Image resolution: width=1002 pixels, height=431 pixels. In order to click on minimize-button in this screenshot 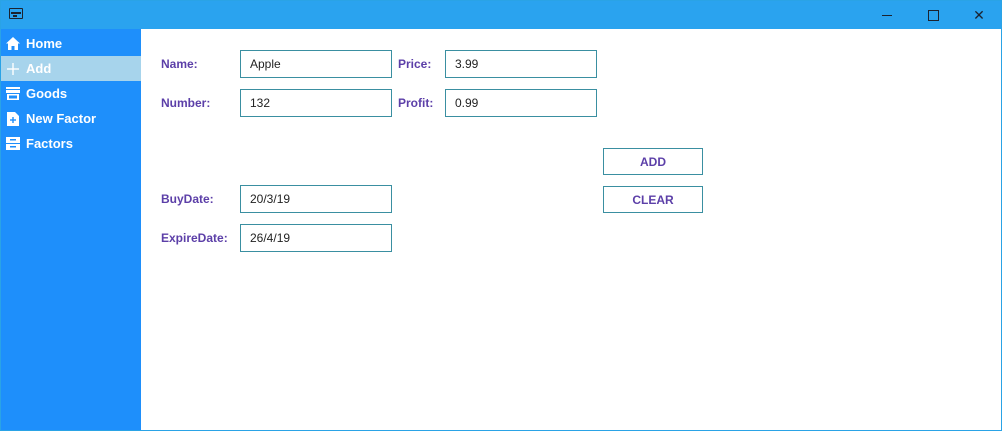, I will do `click(887, 15)`.